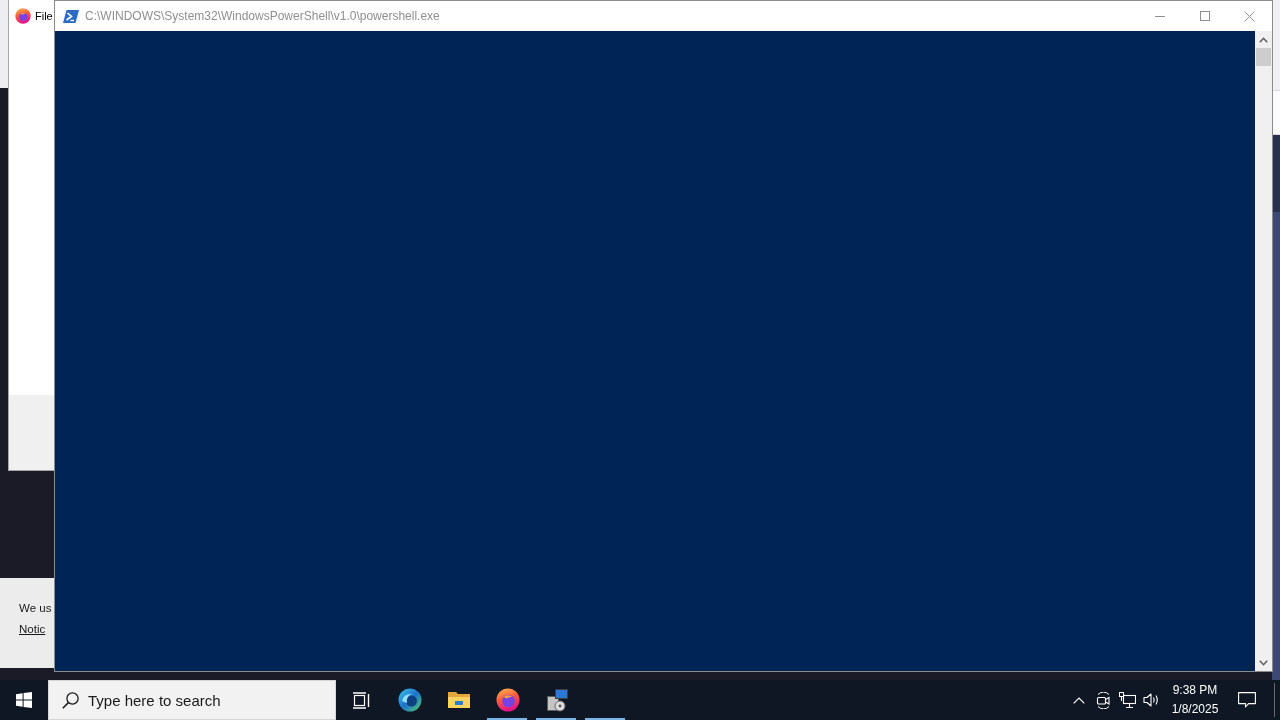  What do you see at coordinates (262, 16) in the screenshot?
I see `window-title: C:\WINDOWS\System32\WindowsPowerShell\v1.0\powershell.exe` at bounding box center [262, 16].